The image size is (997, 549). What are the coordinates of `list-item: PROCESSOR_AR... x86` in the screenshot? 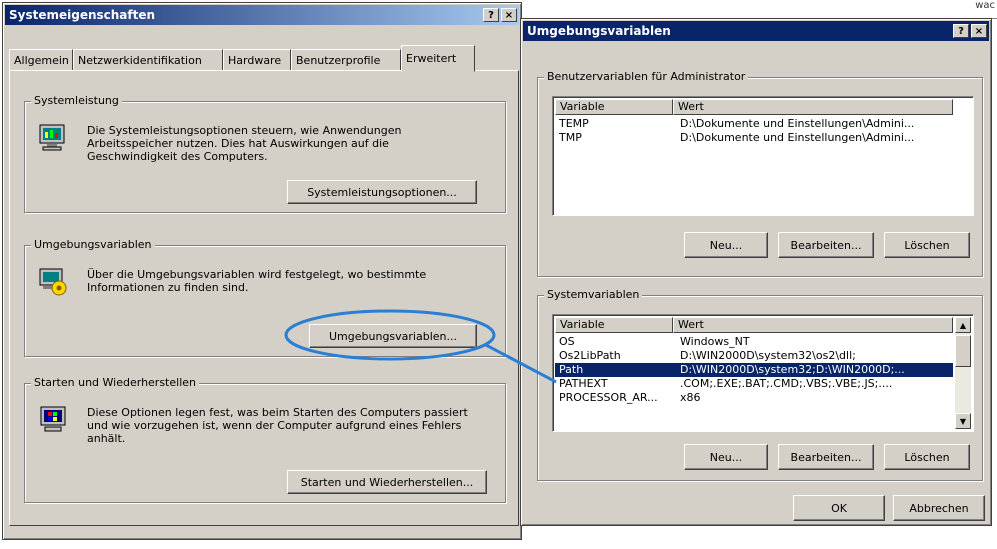 It's located at (754, 398).